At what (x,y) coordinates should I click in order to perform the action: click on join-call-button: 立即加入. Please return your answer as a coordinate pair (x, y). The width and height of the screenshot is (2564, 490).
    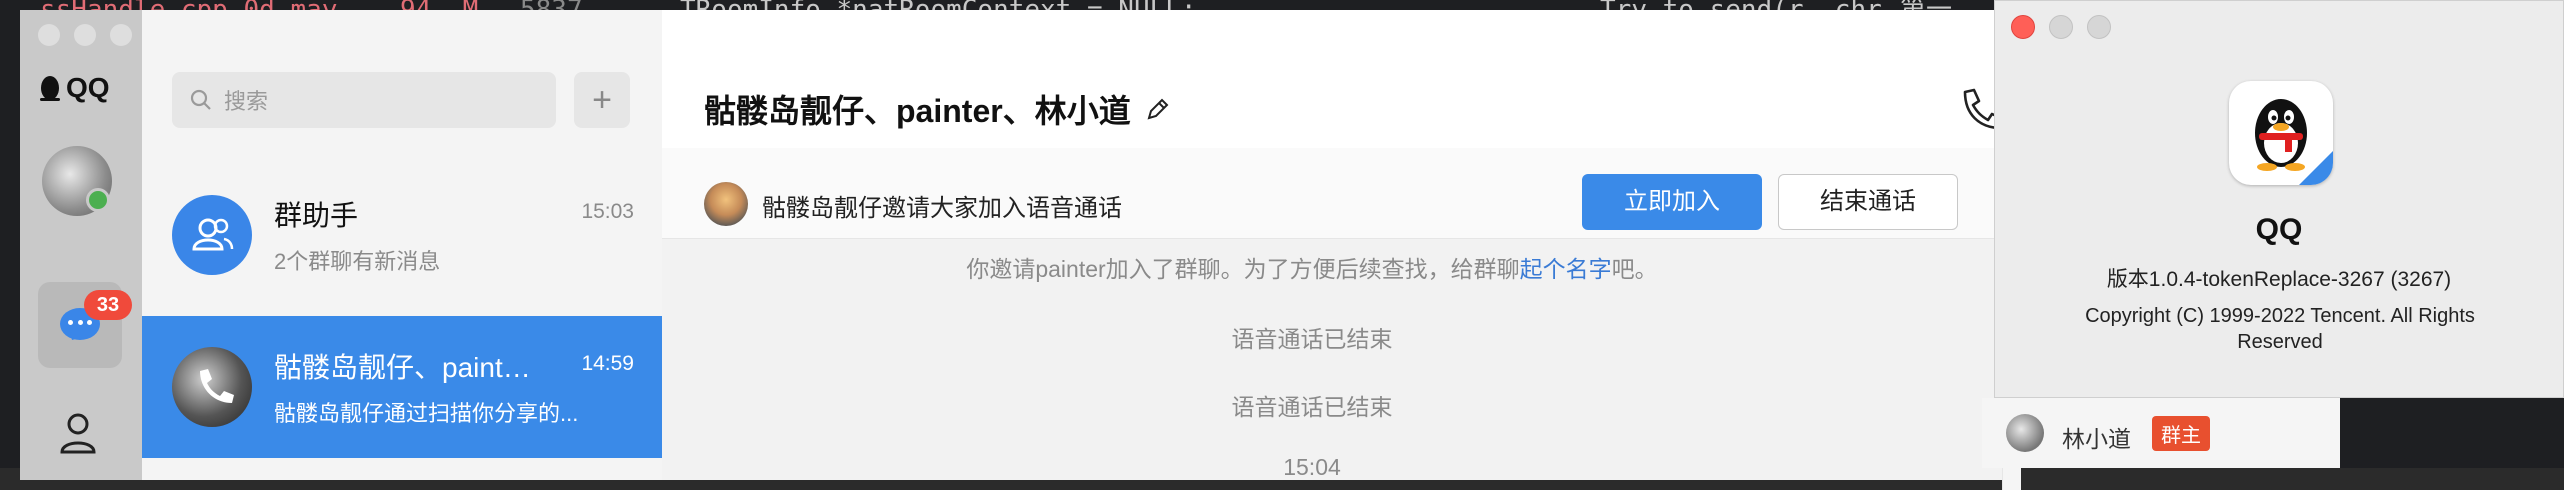
    Looking at the image, I should click on (1672, 202).